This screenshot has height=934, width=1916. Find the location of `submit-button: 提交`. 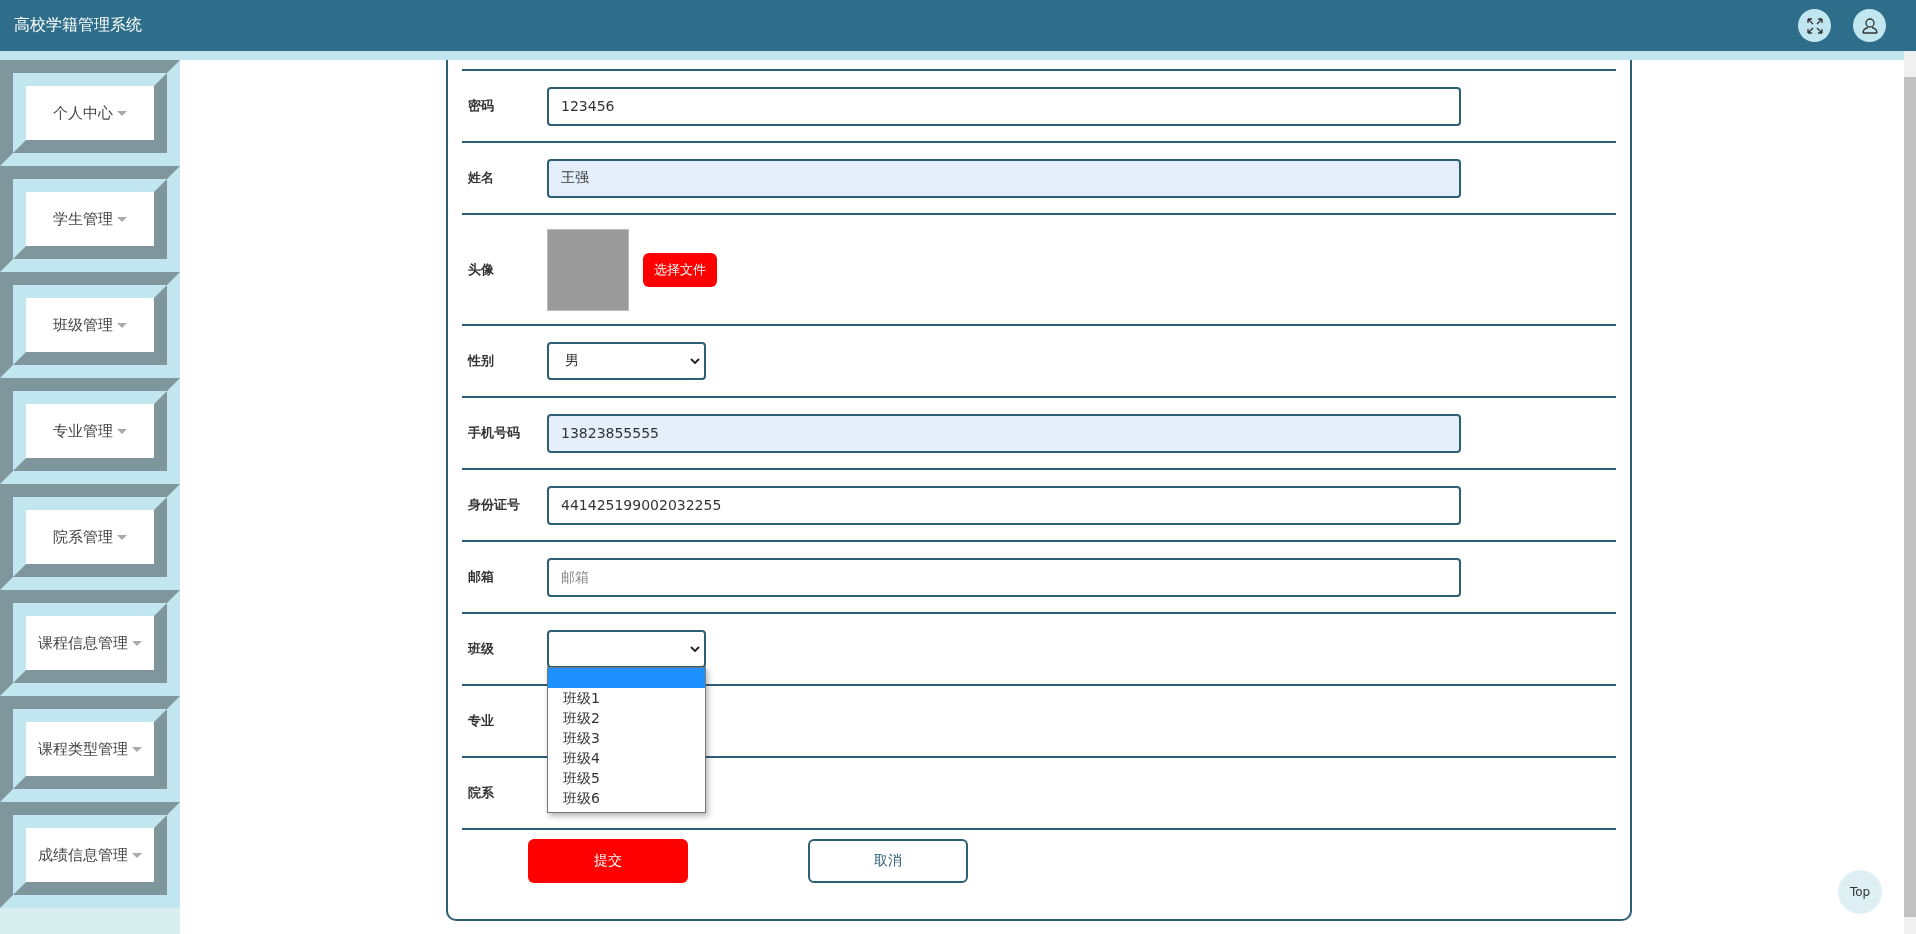

submit-button: 提交 is located at coordinates (608, 861).